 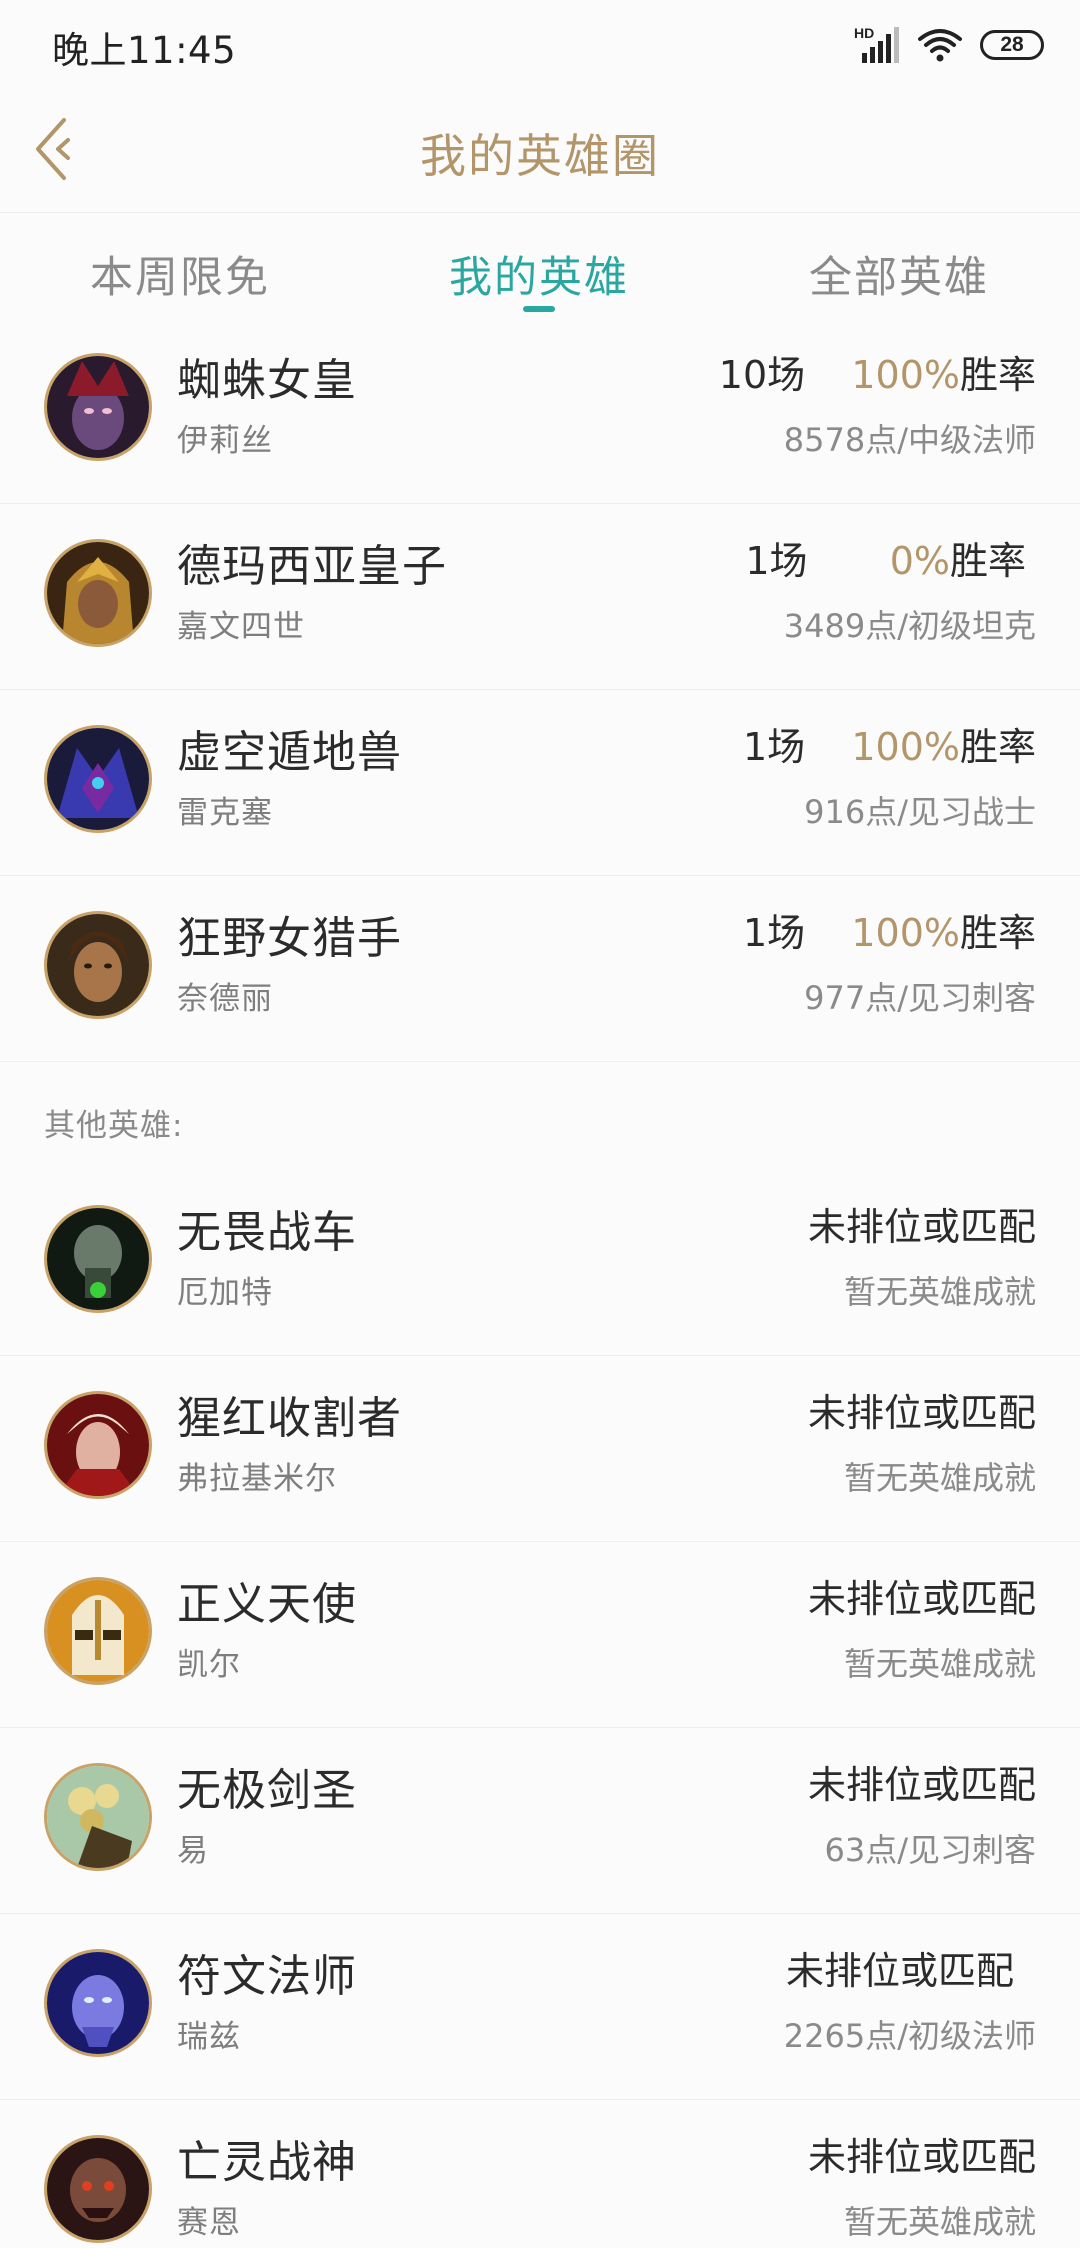 What do you see at coordinates (909, 440) in the screenshot?
I see `hero-points: 8578点/中级法师` at bounding box center [909, 440].